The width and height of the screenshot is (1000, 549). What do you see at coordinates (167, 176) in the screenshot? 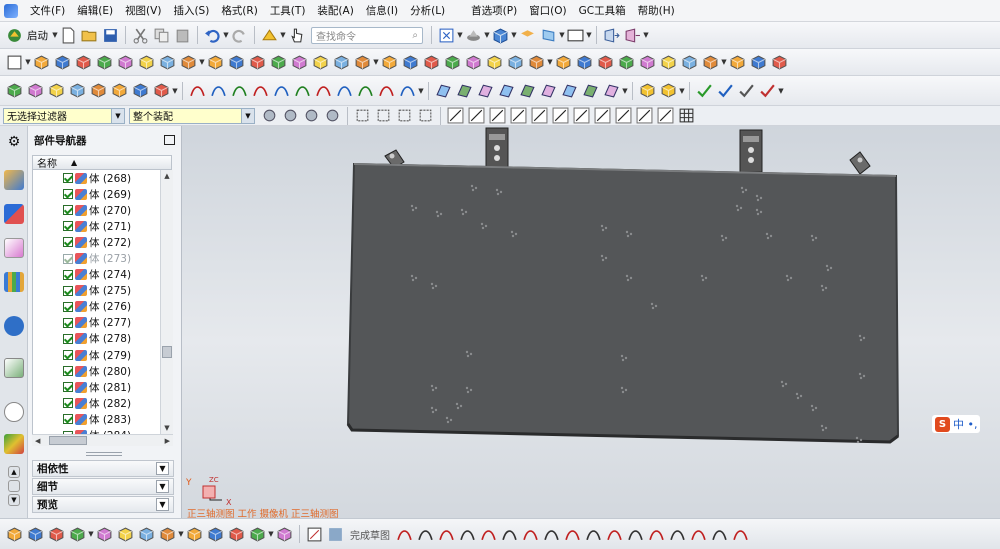
I see `scroll-up-arrow-icon: ▲` at bounding box center [167, 176].